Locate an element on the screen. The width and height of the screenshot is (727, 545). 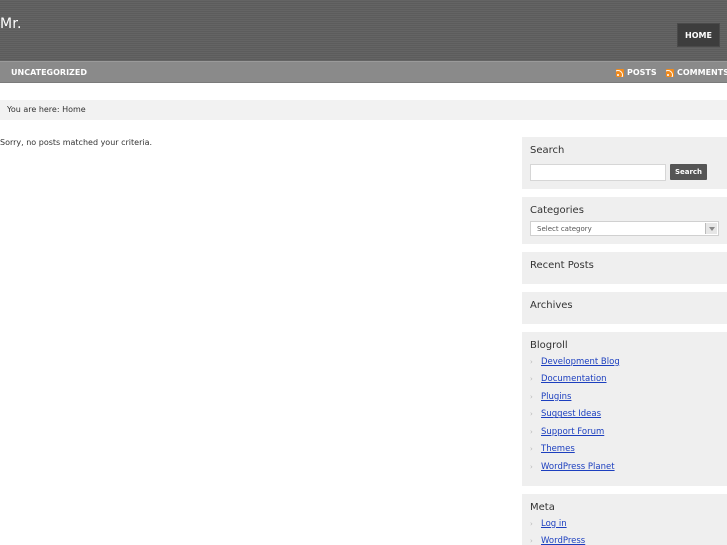
site-header: Mr. HOME is located at coordinates (363, 30).